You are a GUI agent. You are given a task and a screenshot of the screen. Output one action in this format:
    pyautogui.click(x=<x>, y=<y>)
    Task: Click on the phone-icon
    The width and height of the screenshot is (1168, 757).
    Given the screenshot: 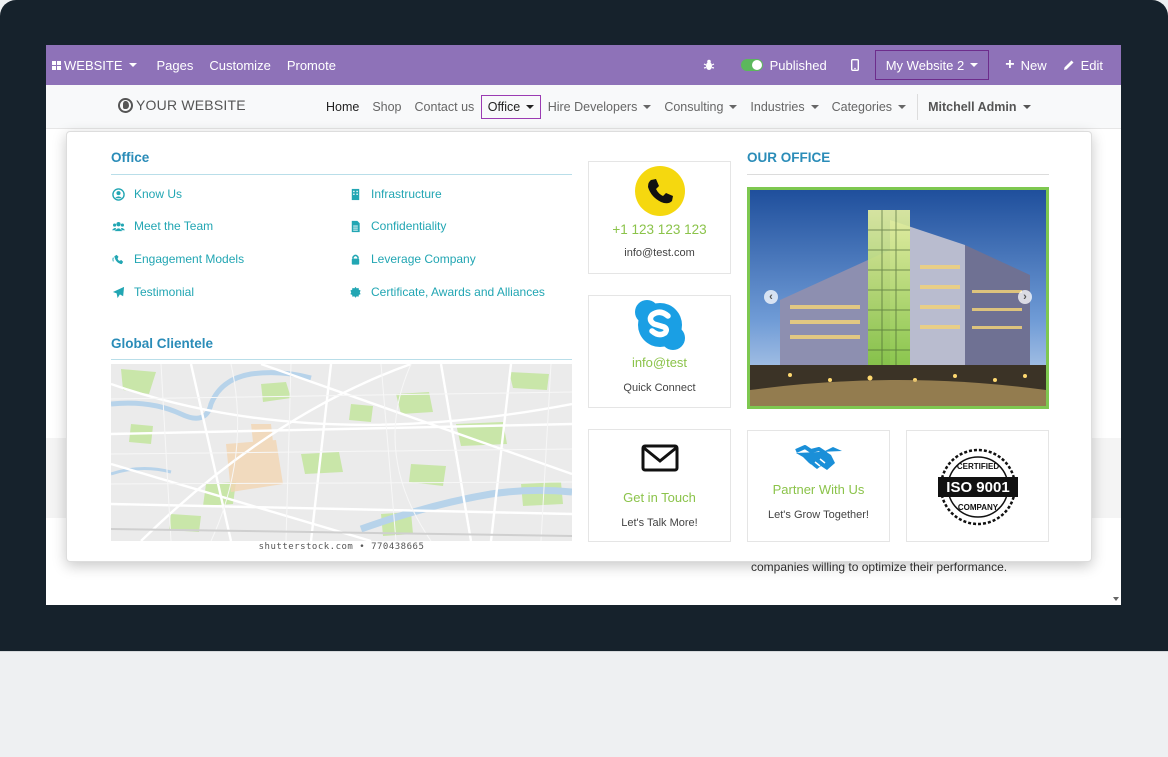 What is the action you would take?
    pyautogui.click(x=659, y=191)
    